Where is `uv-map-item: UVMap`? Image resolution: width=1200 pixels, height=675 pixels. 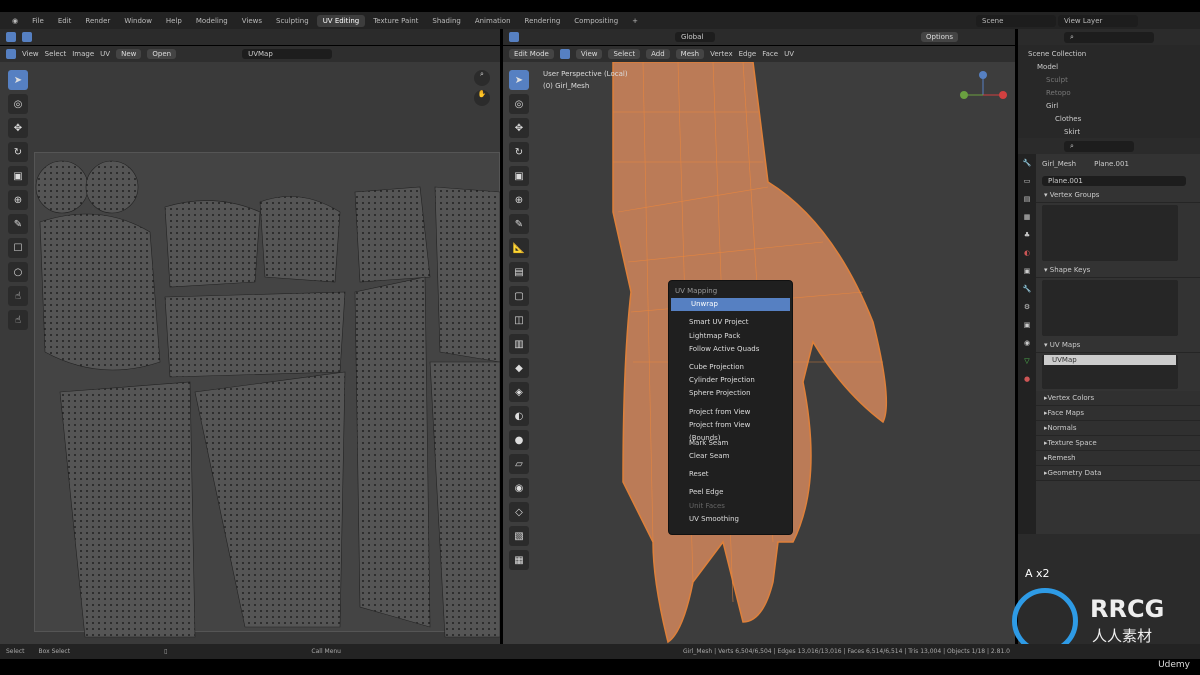
uv-map-item: UVMap is located at coordinates (1110, 360).